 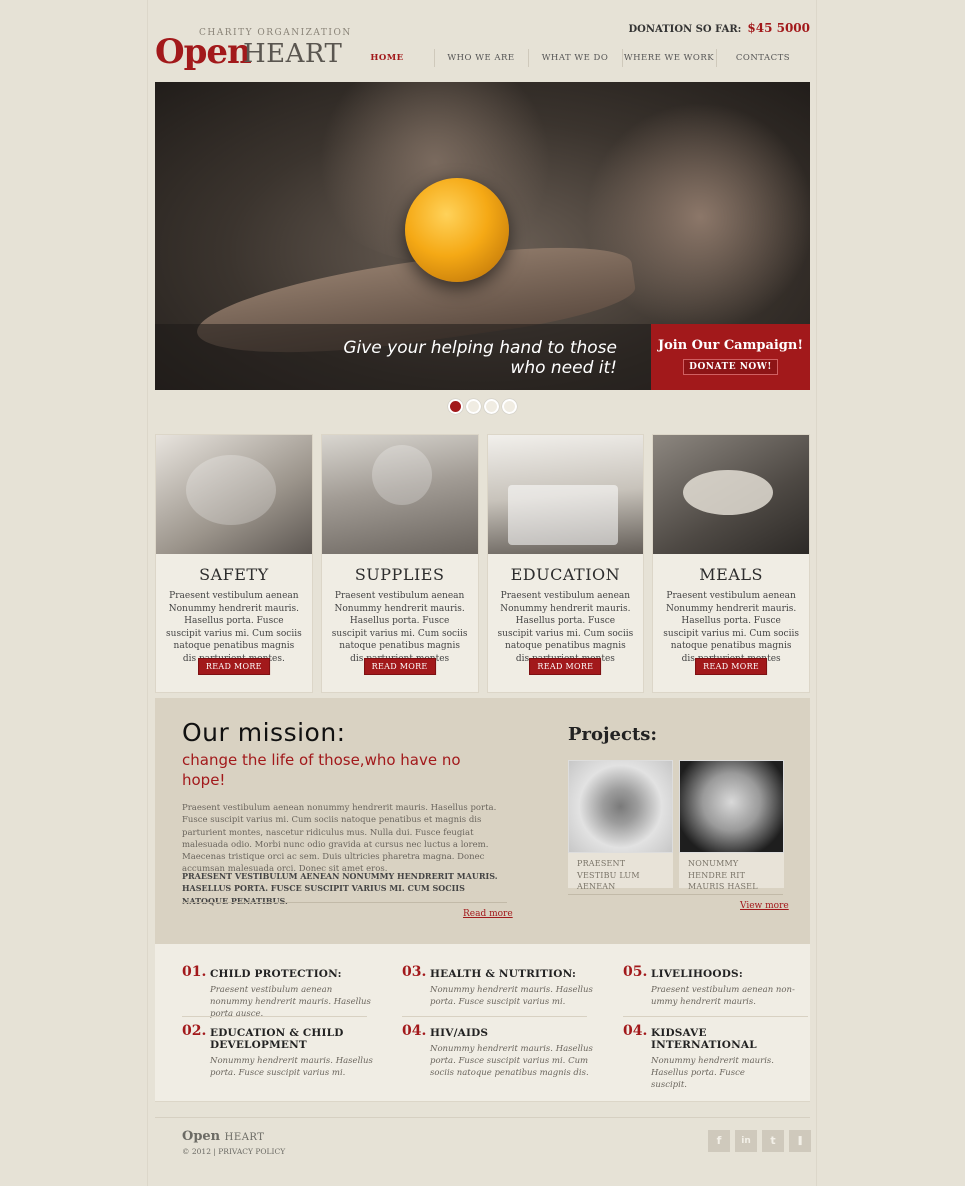 I want to click on hero-orange-shape, so click(x=457, y=230).